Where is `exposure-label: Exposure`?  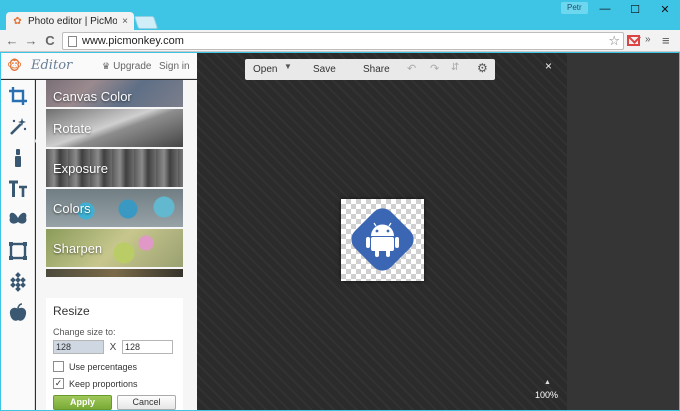 exposure-label: Exposure is located at coordinates (80, 168).